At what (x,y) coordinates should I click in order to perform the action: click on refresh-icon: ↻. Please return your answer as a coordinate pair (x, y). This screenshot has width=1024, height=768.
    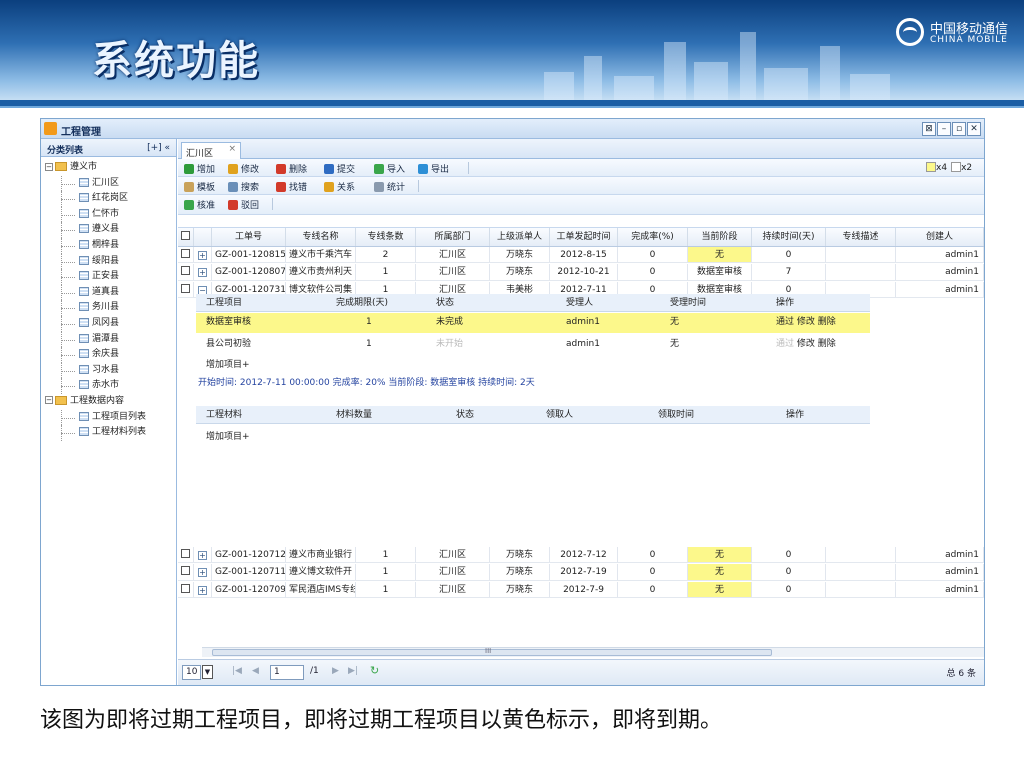
    Looking at the image, I should click on (374, 670).